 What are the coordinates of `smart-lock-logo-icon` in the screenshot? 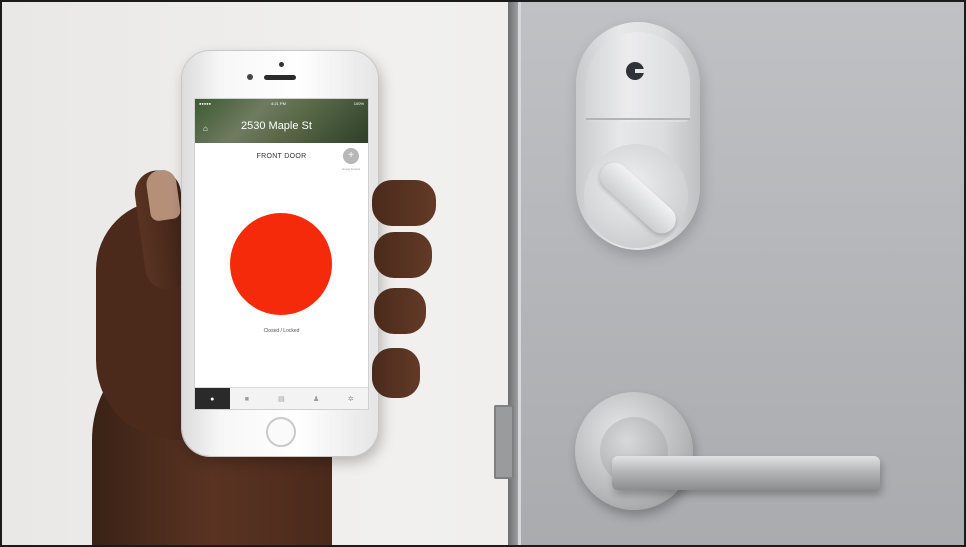 It's located at (635, 71).